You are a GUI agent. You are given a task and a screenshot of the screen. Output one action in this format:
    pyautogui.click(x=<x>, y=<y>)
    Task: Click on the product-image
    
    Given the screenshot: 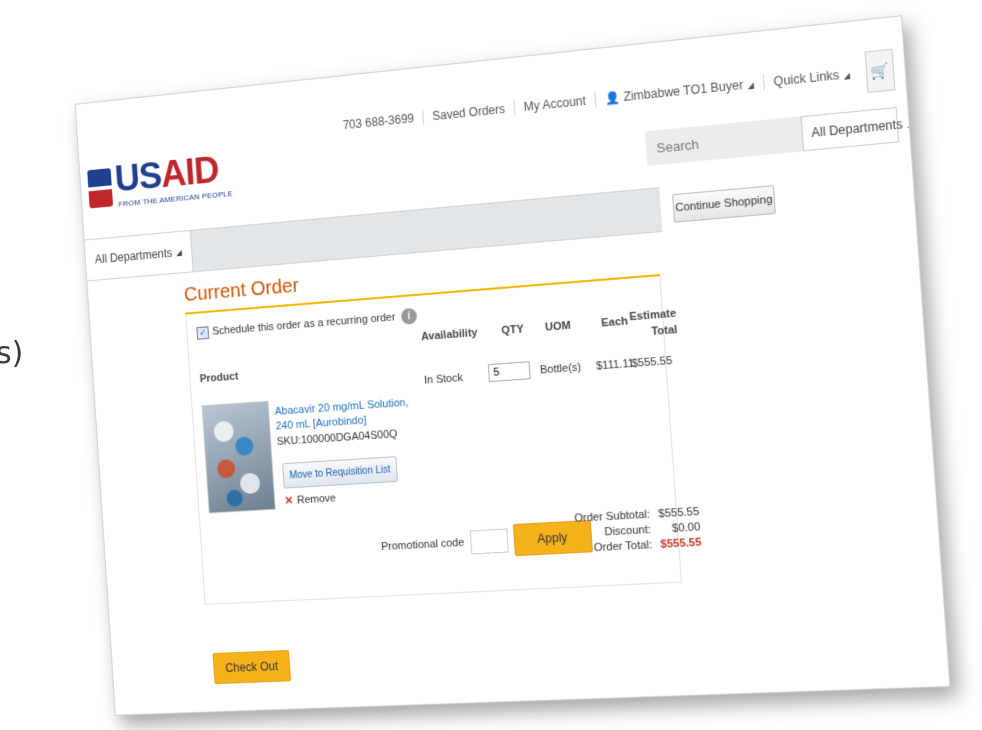 What is the action you would take?
    pyautogui.click(x=239, y=457)
    